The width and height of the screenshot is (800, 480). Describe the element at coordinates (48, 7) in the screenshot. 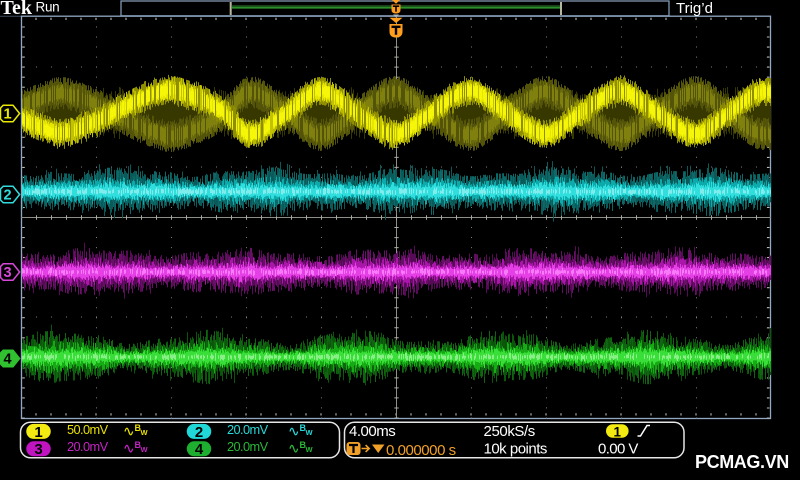

I see `svg-text: Run` at that location.